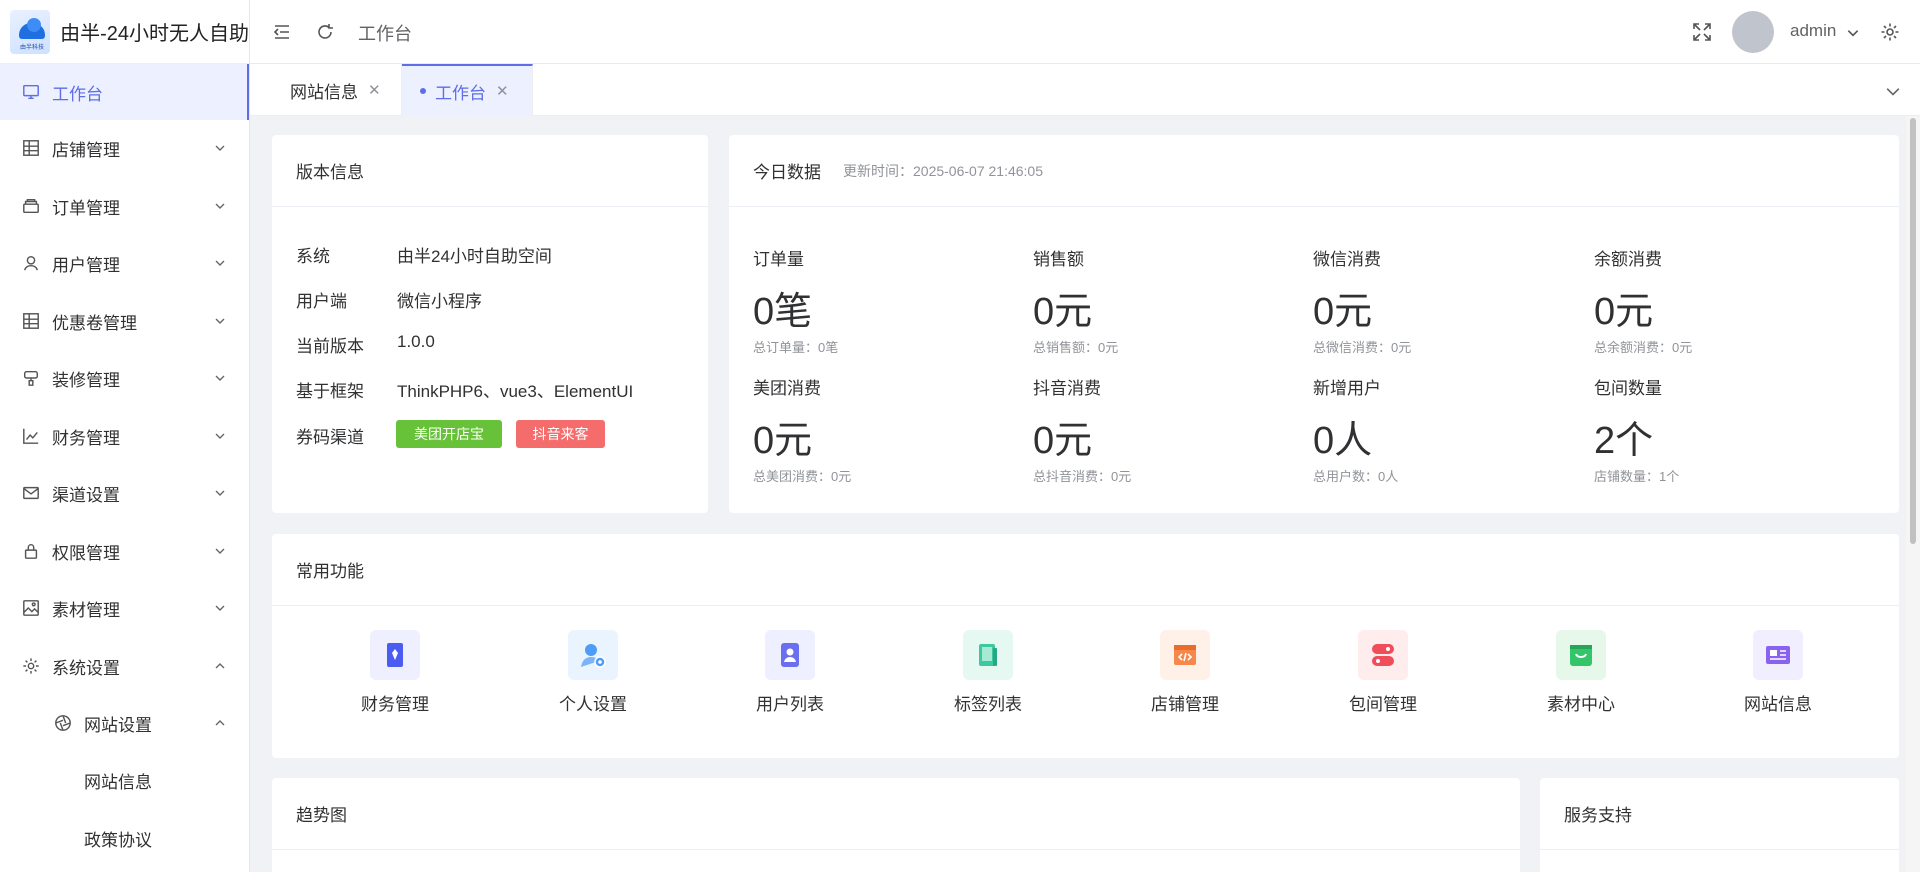 This screenshot has width=1920, height=872. I want to click on stat-new-users: 新增用户 0人 总用户数：0人, so click(1355, 429).